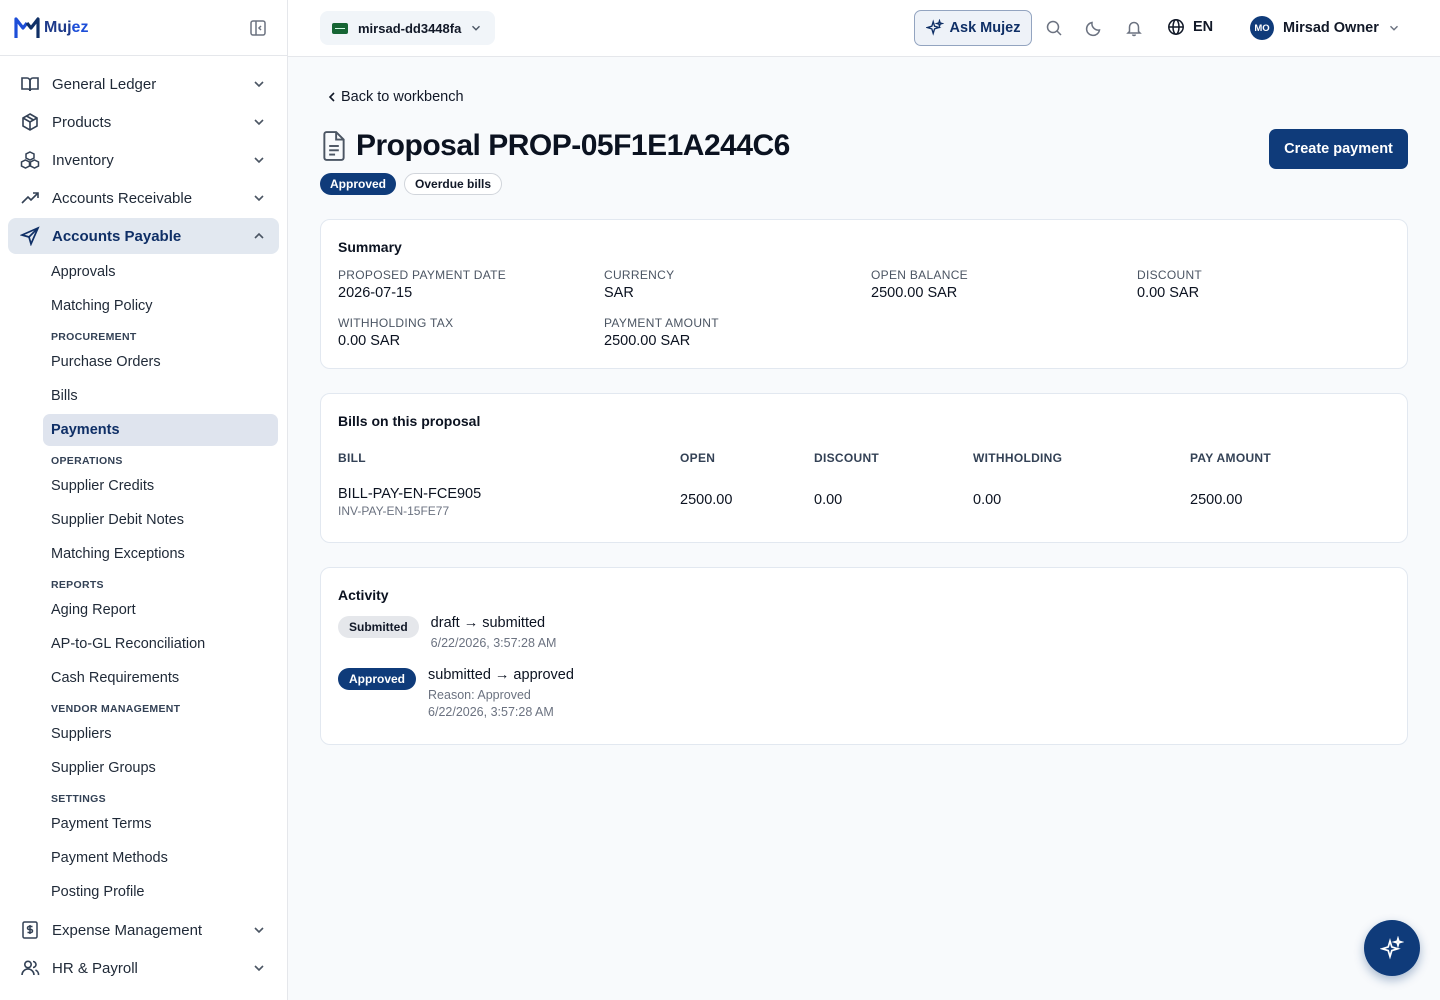 This screenshot has width=1440, height=1000. I want to click on sidebar-item-matching-policy: Matching Policy, so click(160, 306).